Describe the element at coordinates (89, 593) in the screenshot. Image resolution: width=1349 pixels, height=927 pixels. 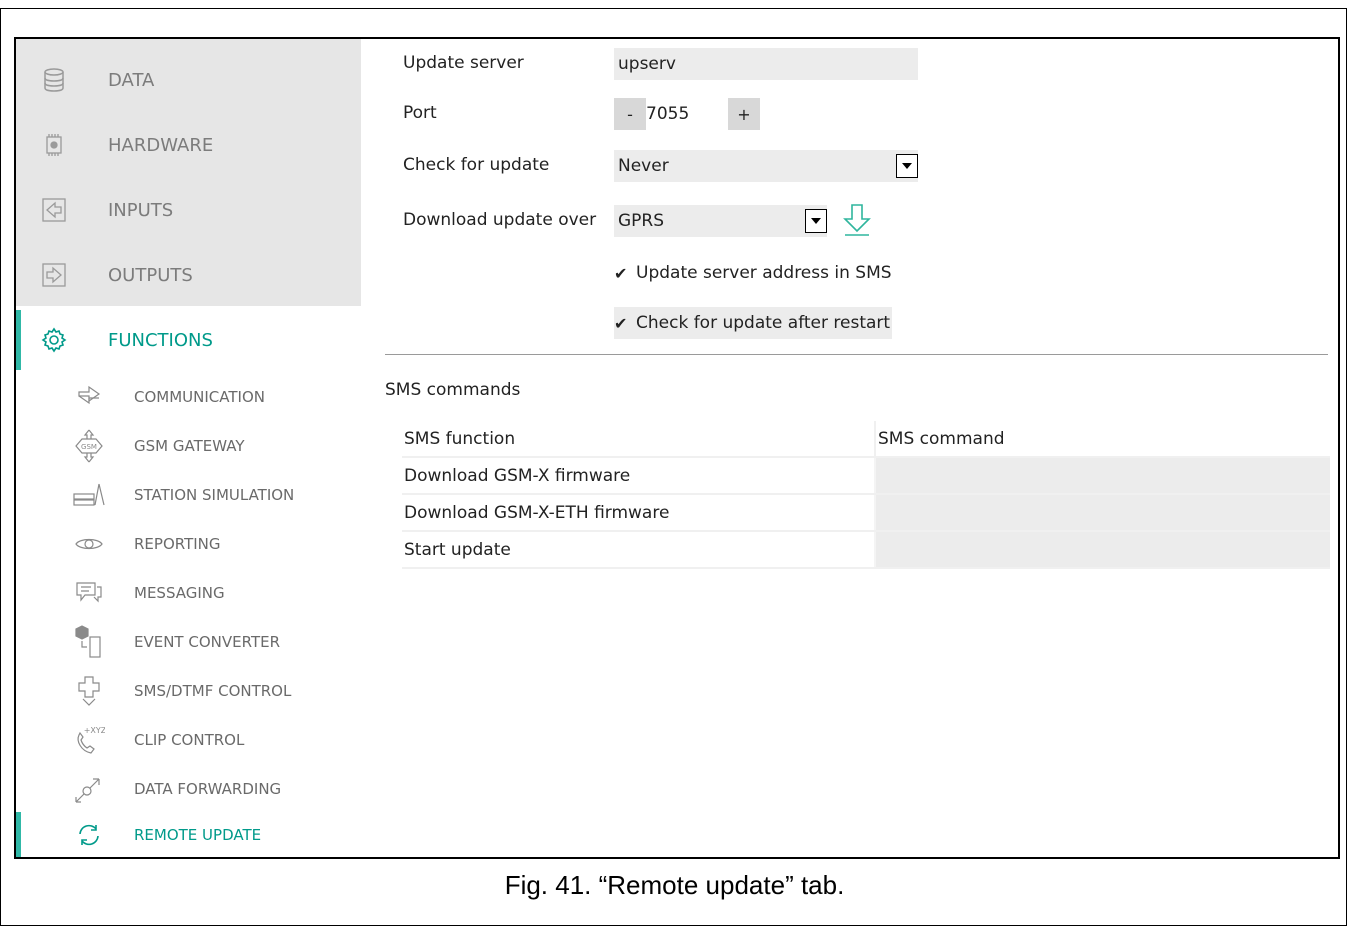
I see `messaging-icon` at that location.